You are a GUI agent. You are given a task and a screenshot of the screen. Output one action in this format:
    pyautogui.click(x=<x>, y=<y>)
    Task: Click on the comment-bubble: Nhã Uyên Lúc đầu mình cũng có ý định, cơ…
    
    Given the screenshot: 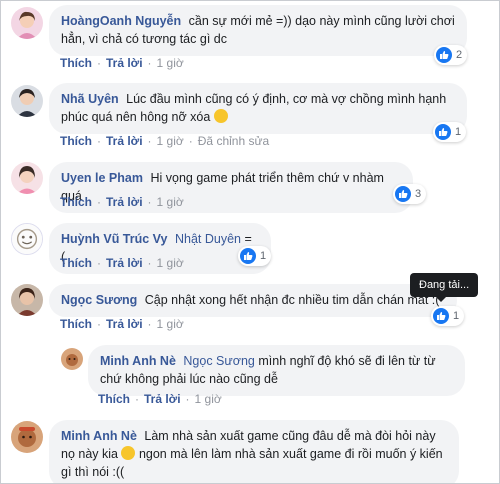 What is the action you would take?
    pyautogui.click(x=258, y=108)
    